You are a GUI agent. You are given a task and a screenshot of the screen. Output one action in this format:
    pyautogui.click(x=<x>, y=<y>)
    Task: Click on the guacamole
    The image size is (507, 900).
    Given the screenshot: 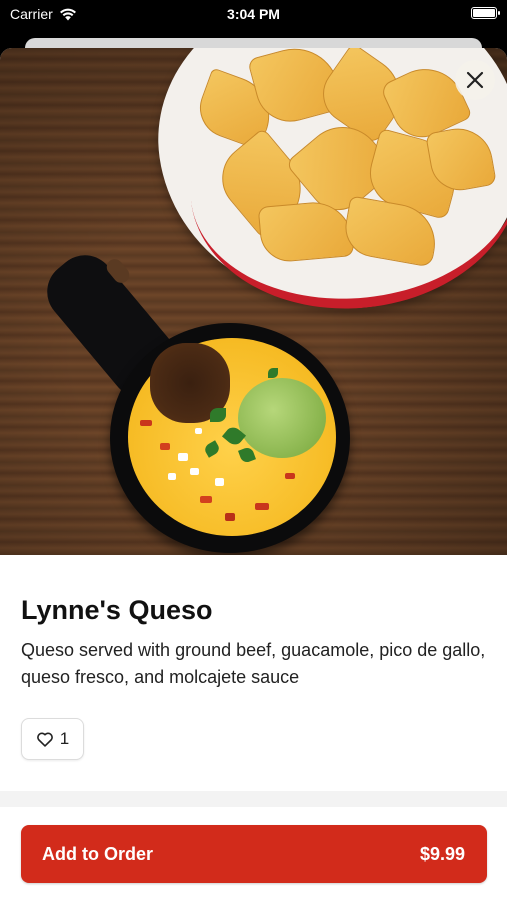 What is the action you would take?
    pyautogui.click(x=282, y=418)
    